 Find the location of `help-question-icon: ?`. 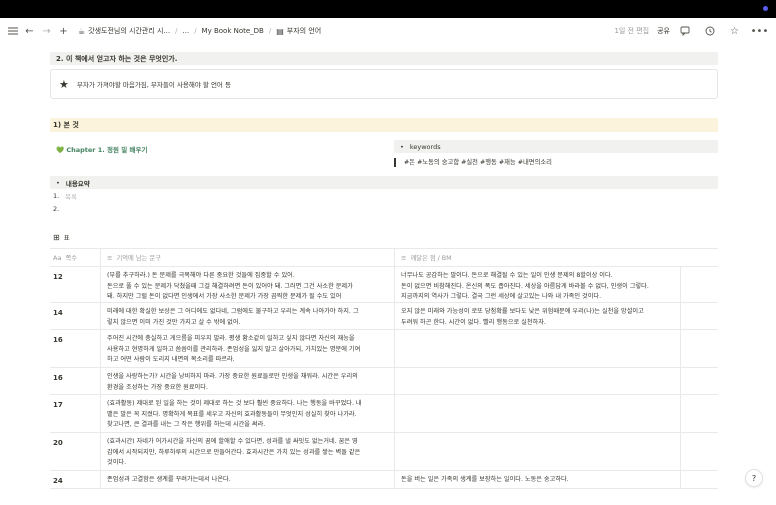

help-question-icon: ? is located at coordinates (754, 478).